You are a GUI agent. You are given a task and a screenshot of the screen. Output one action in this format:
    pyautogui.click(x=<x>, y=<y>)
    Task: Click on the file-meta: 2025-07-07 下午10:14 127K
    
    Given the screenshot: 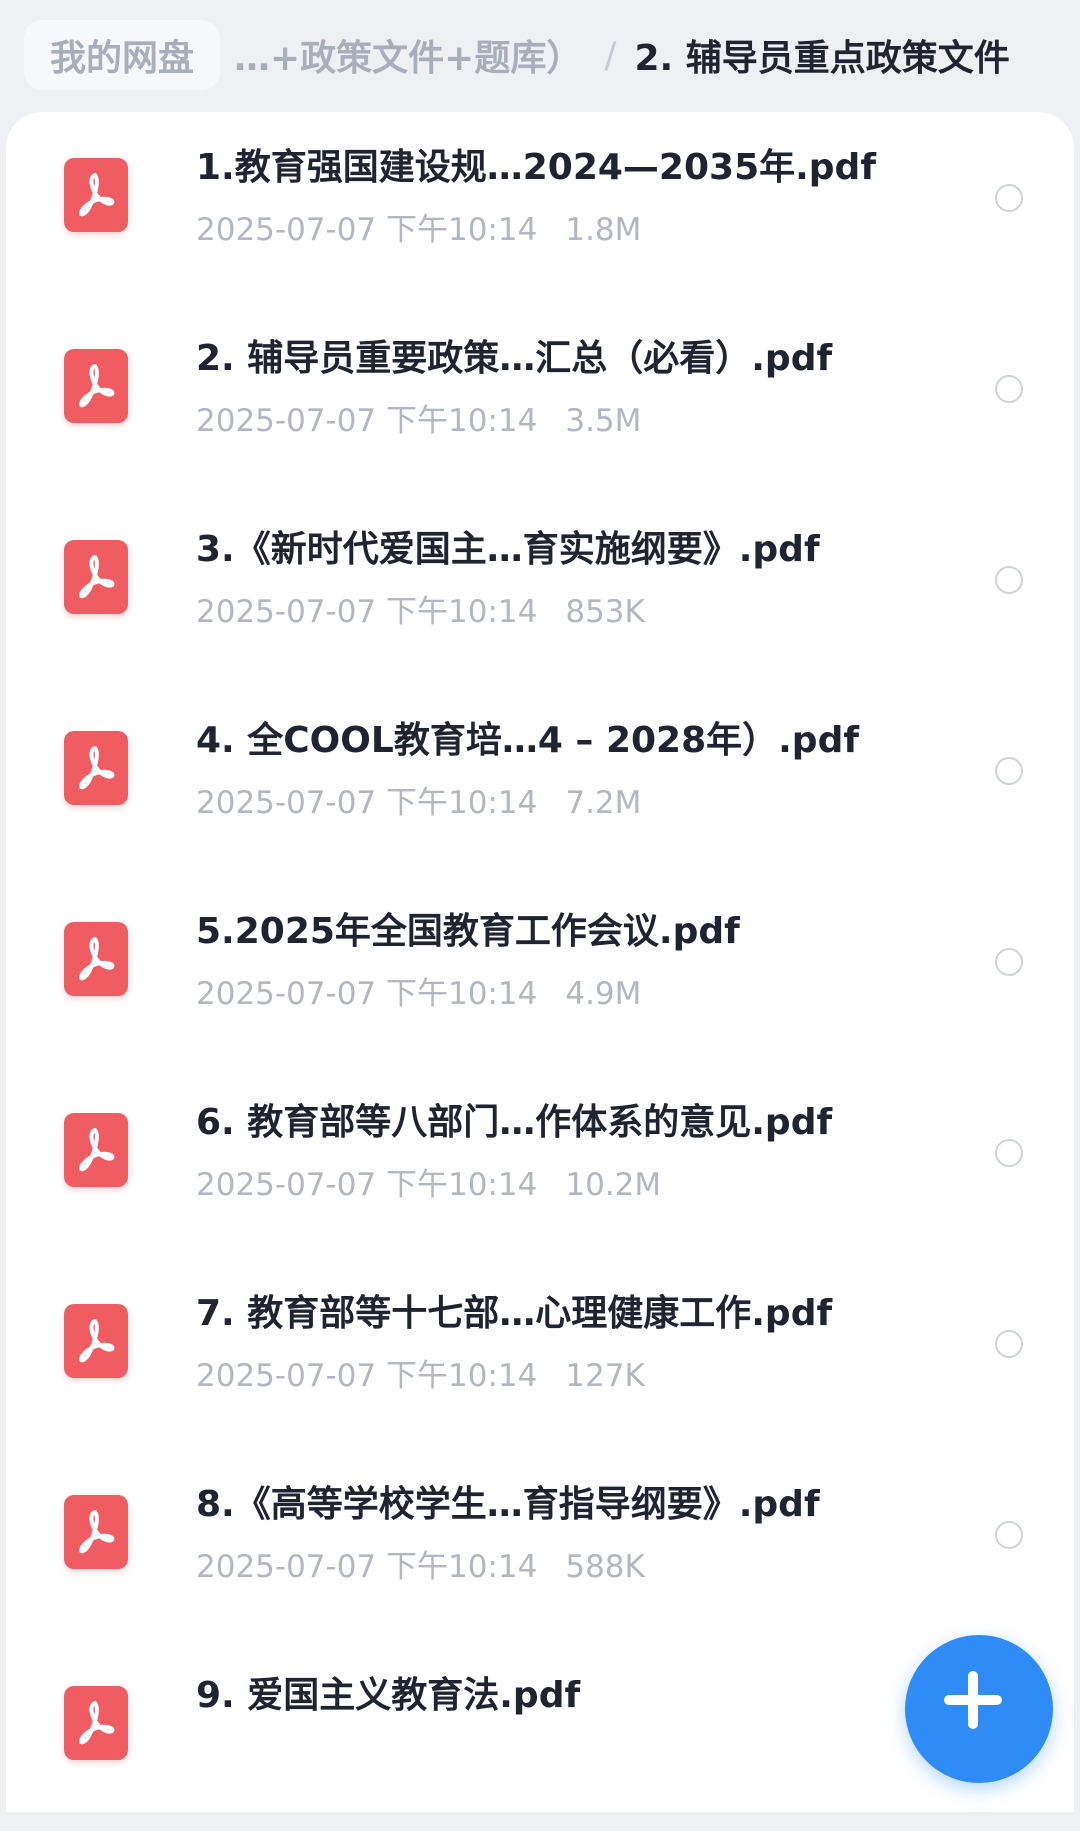 What is the action you would take?
    pyautogui.click(x=420, y=1372)
    